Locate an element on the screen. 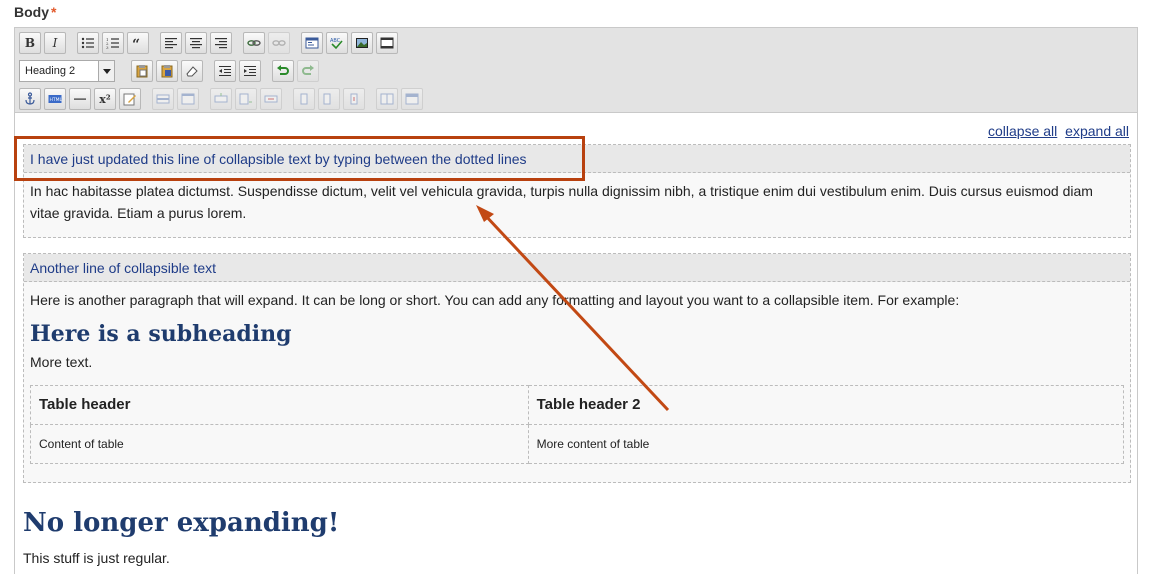  table-row-insert-button is located at coordinates (163, 99).